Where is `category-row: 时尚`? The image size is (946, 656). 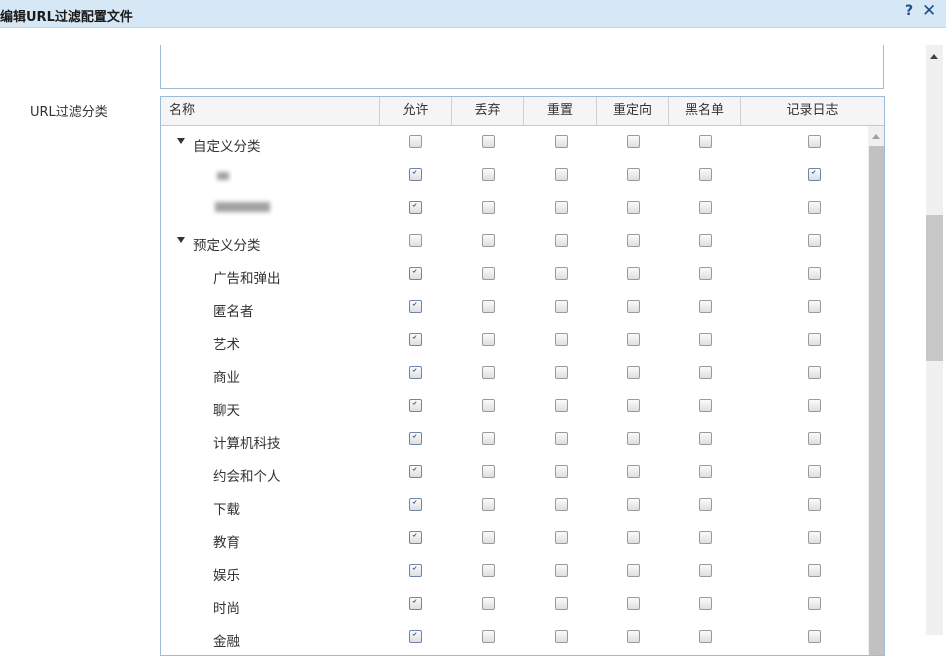 category-row: 时尚 is located at coordinates (514, 605).